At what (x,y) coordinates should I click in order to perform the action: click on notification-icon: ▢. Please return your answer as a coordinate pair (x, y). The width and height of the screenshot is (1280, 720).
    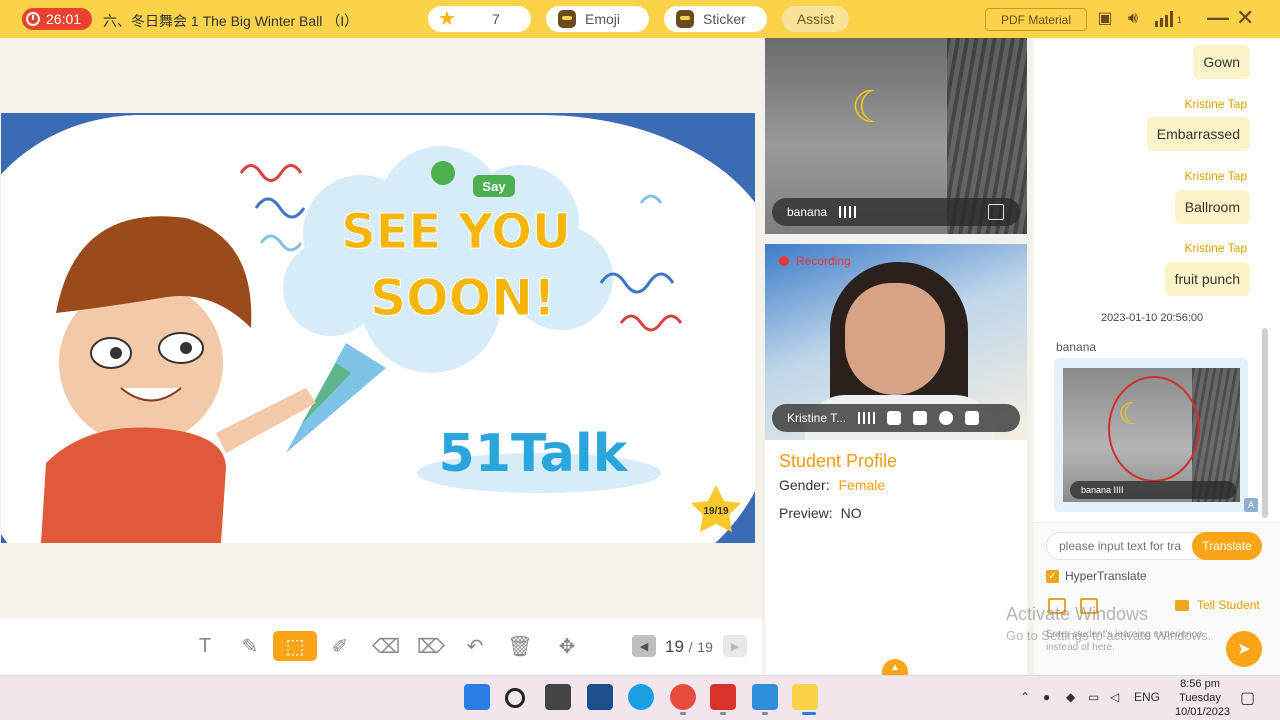
    Looking at the image, I should click on (1247, 698).